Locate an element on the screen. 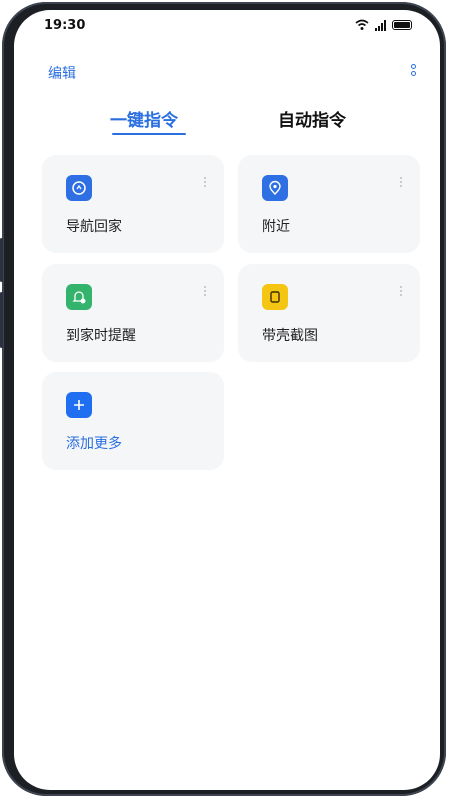 Image resolution: width=450 pixels, height=800 pixels. add-more-card: 添加更多 is located at coordinates (133, 421).